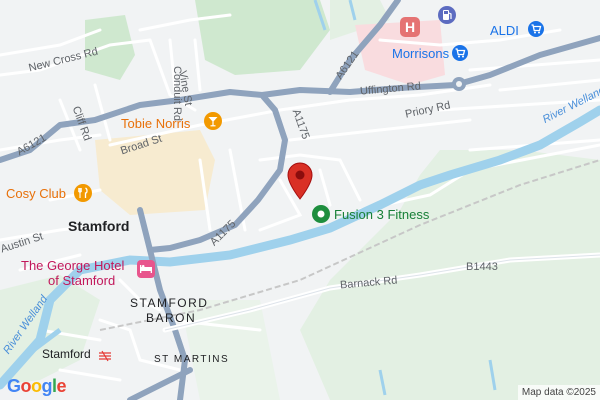 The width and height of the screenshot is (600, 400). What do you see at coordinates (26, 386) in the screenshot?
I see `logo-letter-o1: o` at bounding box center [26, 386].